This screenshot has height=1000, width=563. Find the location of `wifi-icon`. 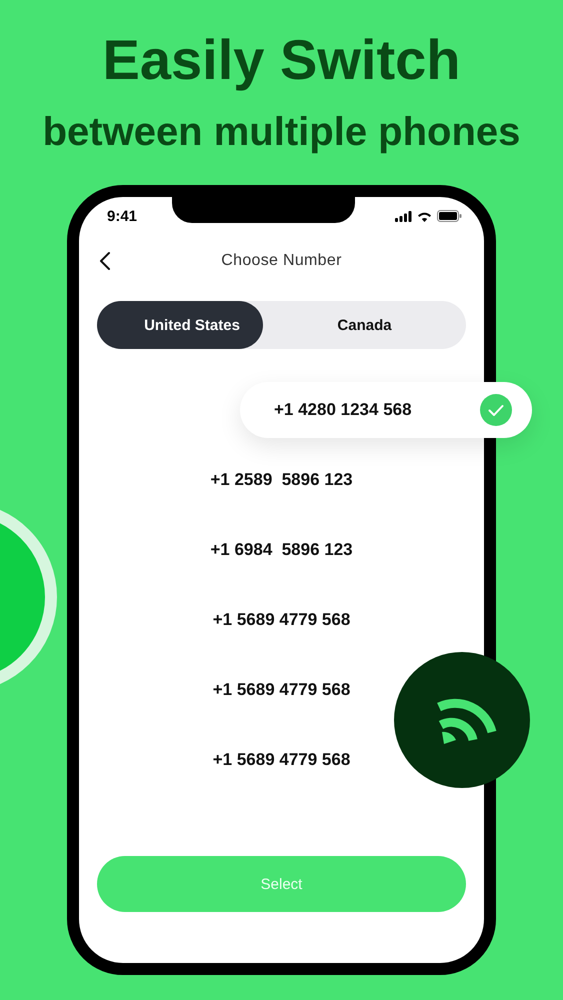

wifi-icon is located at coordinates (424, 216).